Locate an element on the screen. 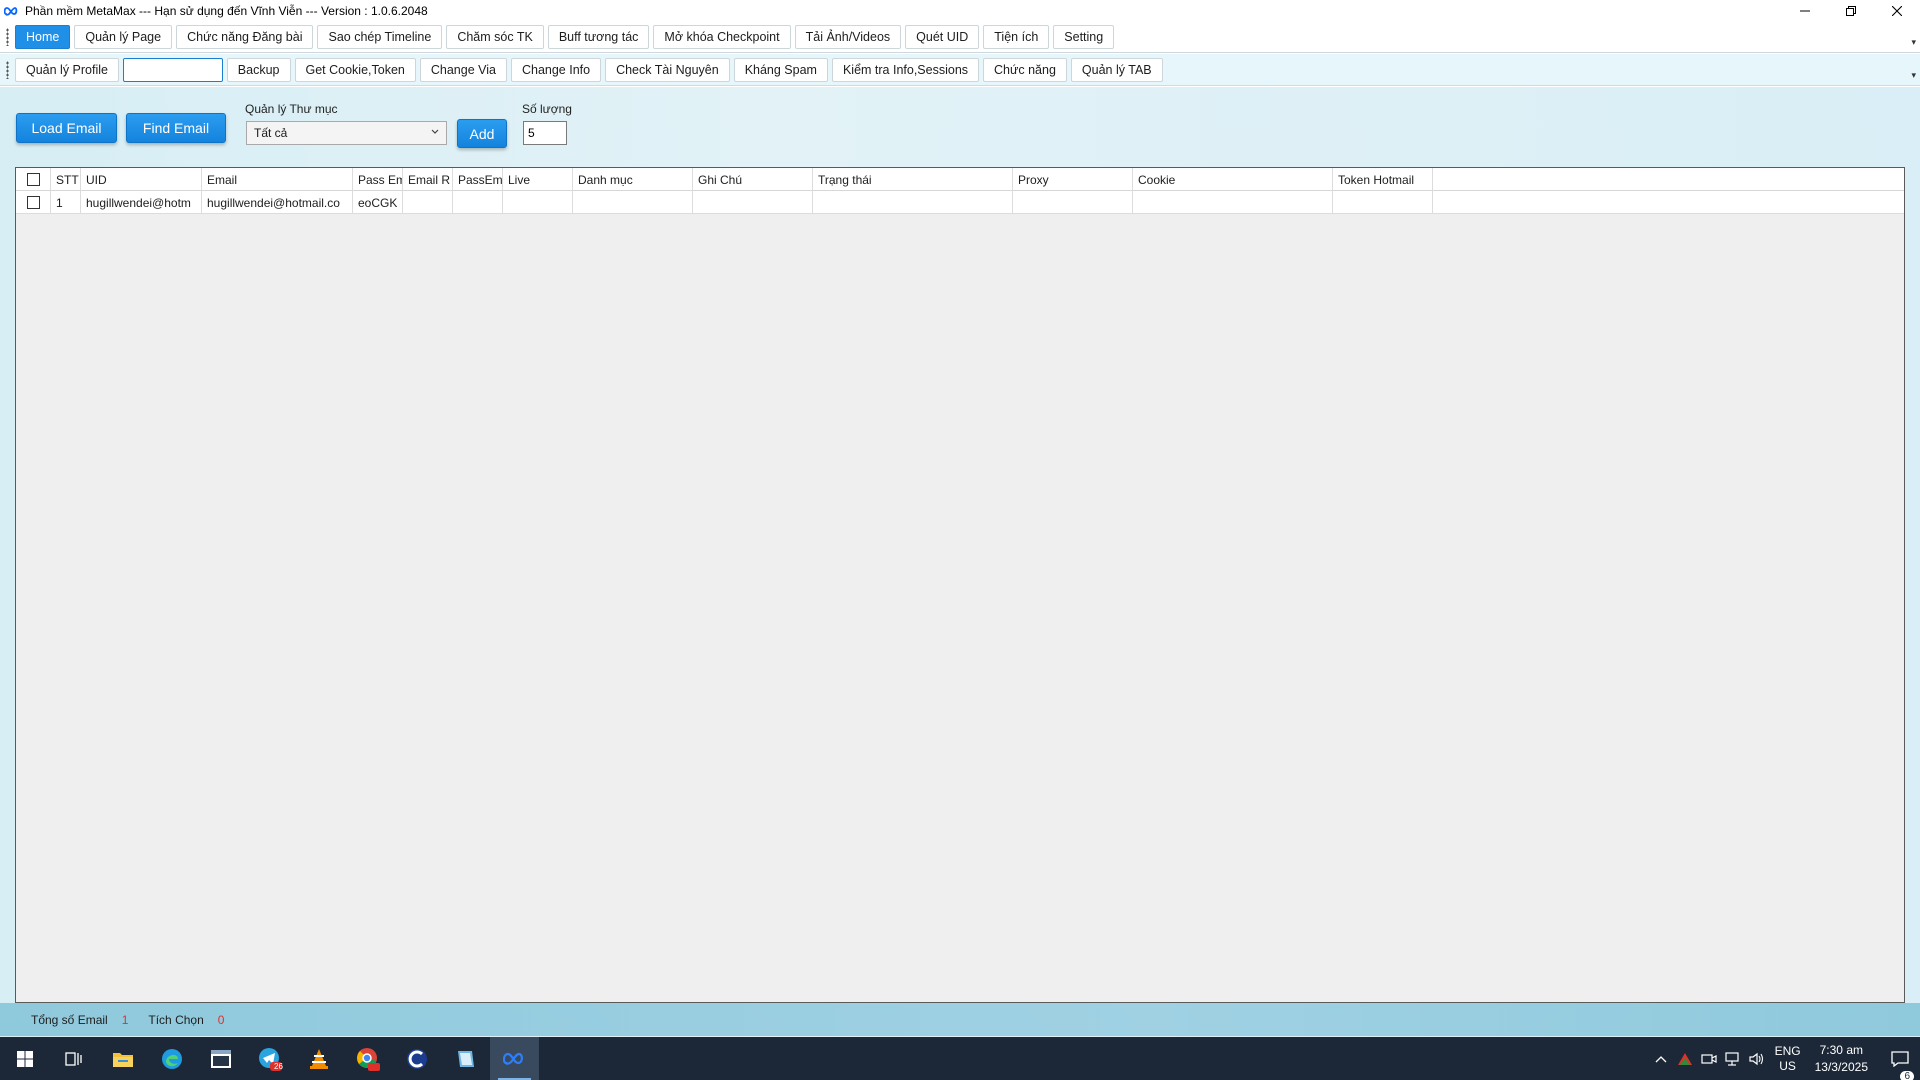 This screenshot has width=1920, height=1080. cell-proxy is located at coordinates (1073, 202).